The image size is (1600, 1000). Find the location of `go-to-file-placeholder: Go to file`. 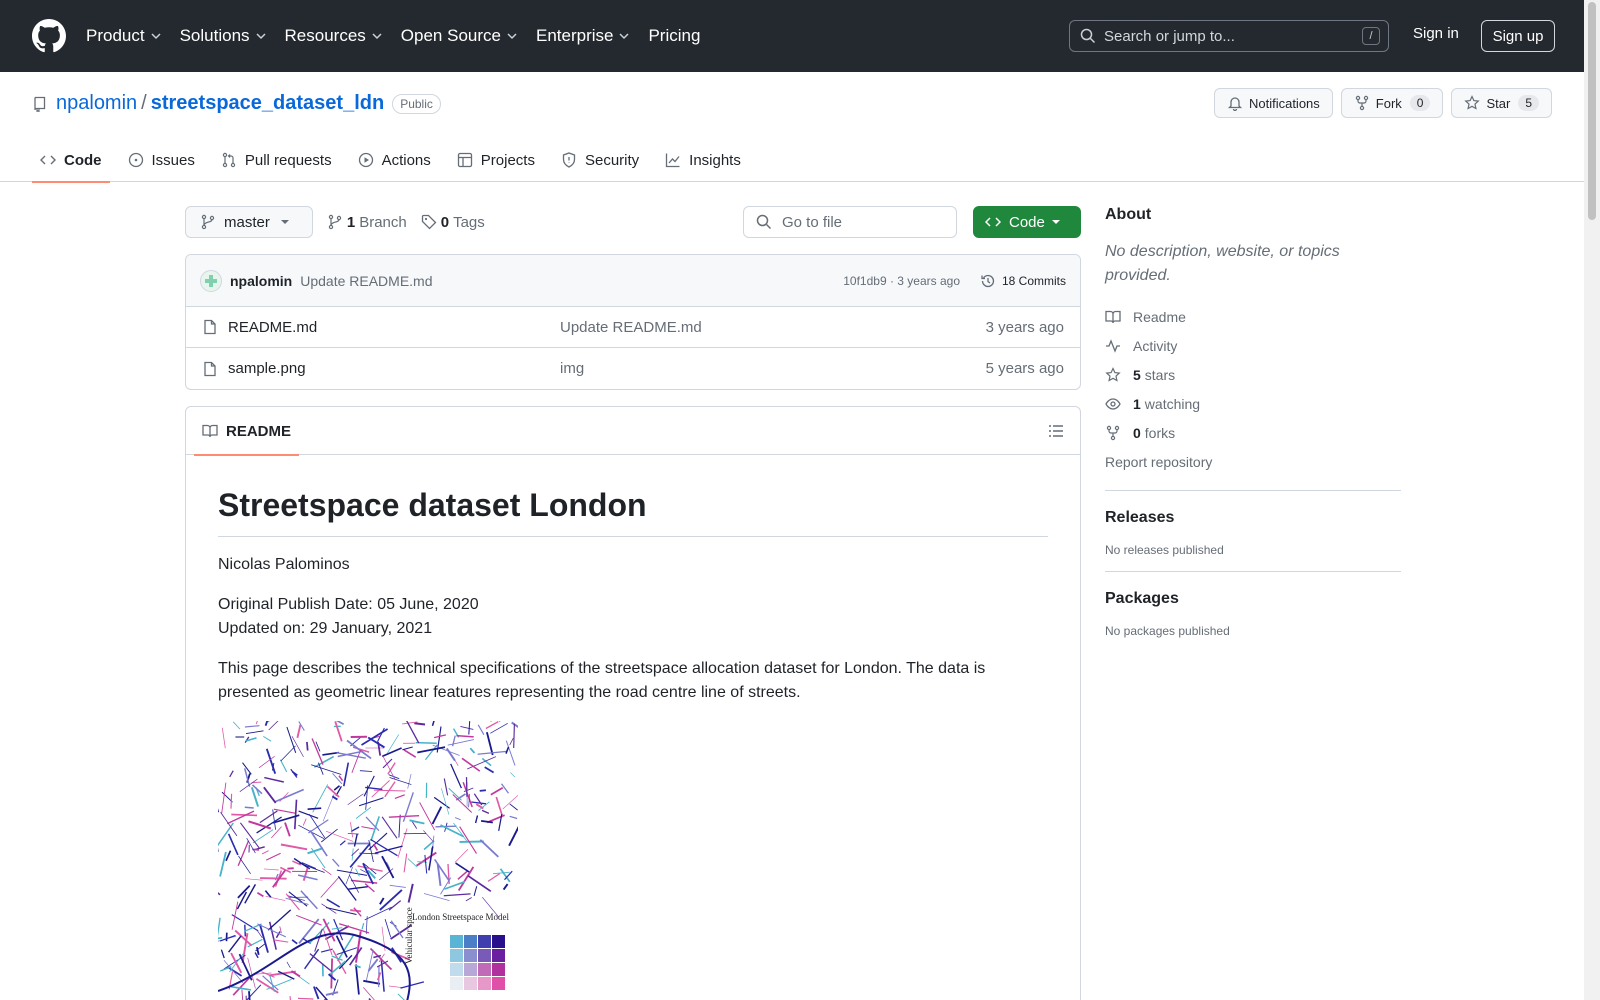

go-to-file-placeholder: Go to file is located at coordinates (812, 222).